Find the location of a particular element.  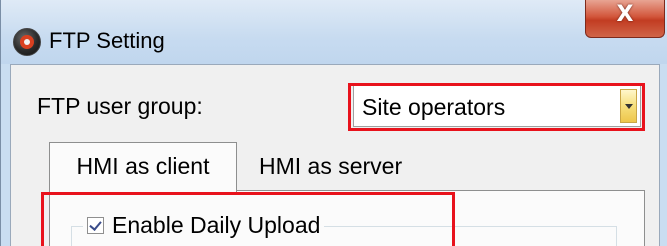

tab-hmi-as-server-label: HMI as server is located at coordinates (331, 166).